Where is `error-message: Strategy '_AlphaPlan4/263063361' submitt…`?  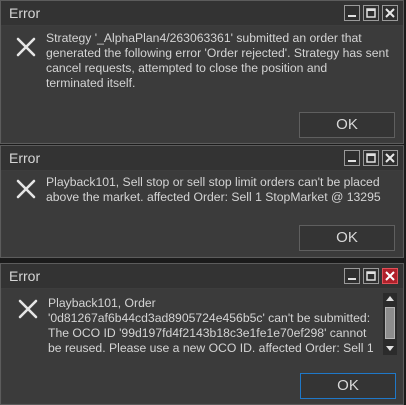 error-message: Strategy '_AlphaPlan4/263063361' submitt… is located at coordinates (217, 60).